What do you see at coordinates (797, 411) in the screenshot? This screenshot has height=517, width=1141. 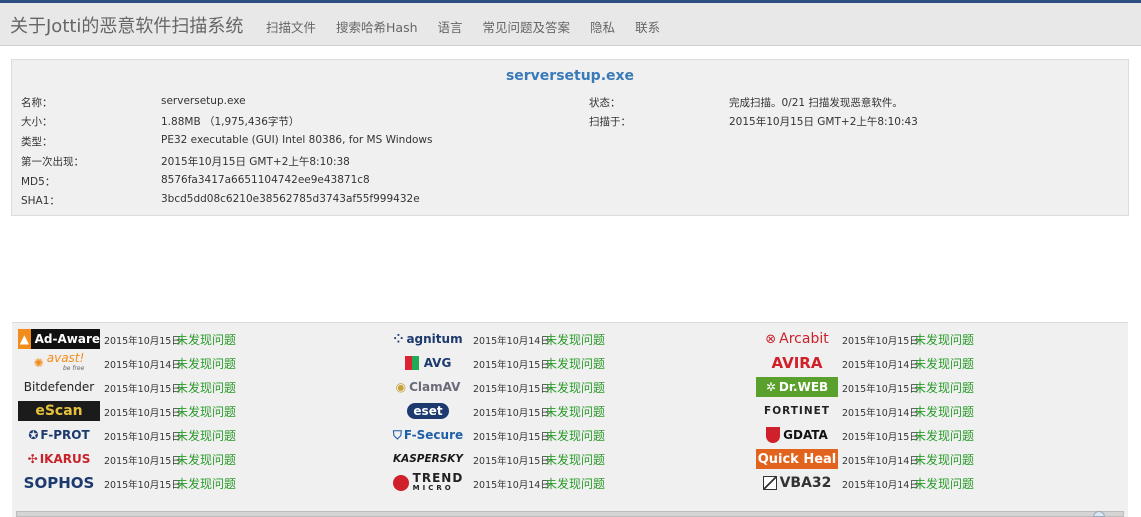 I see `fortinet-logo: FORTINET` at bounding box center [797, 411].